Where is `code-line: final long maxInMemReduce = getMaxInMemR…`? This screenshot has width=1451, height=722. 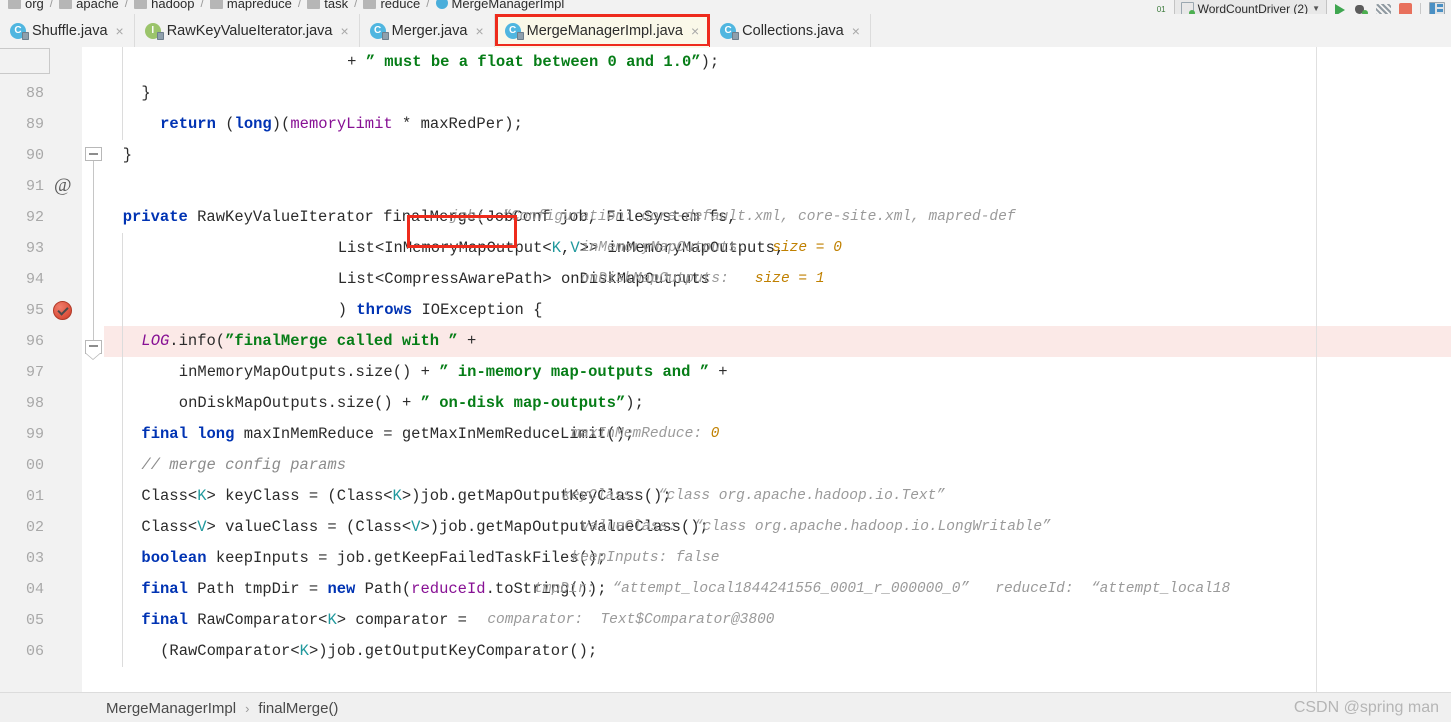 code-line: final long maxInMemReduce = getMaxInMemR… is located at coordinates (777, 434).